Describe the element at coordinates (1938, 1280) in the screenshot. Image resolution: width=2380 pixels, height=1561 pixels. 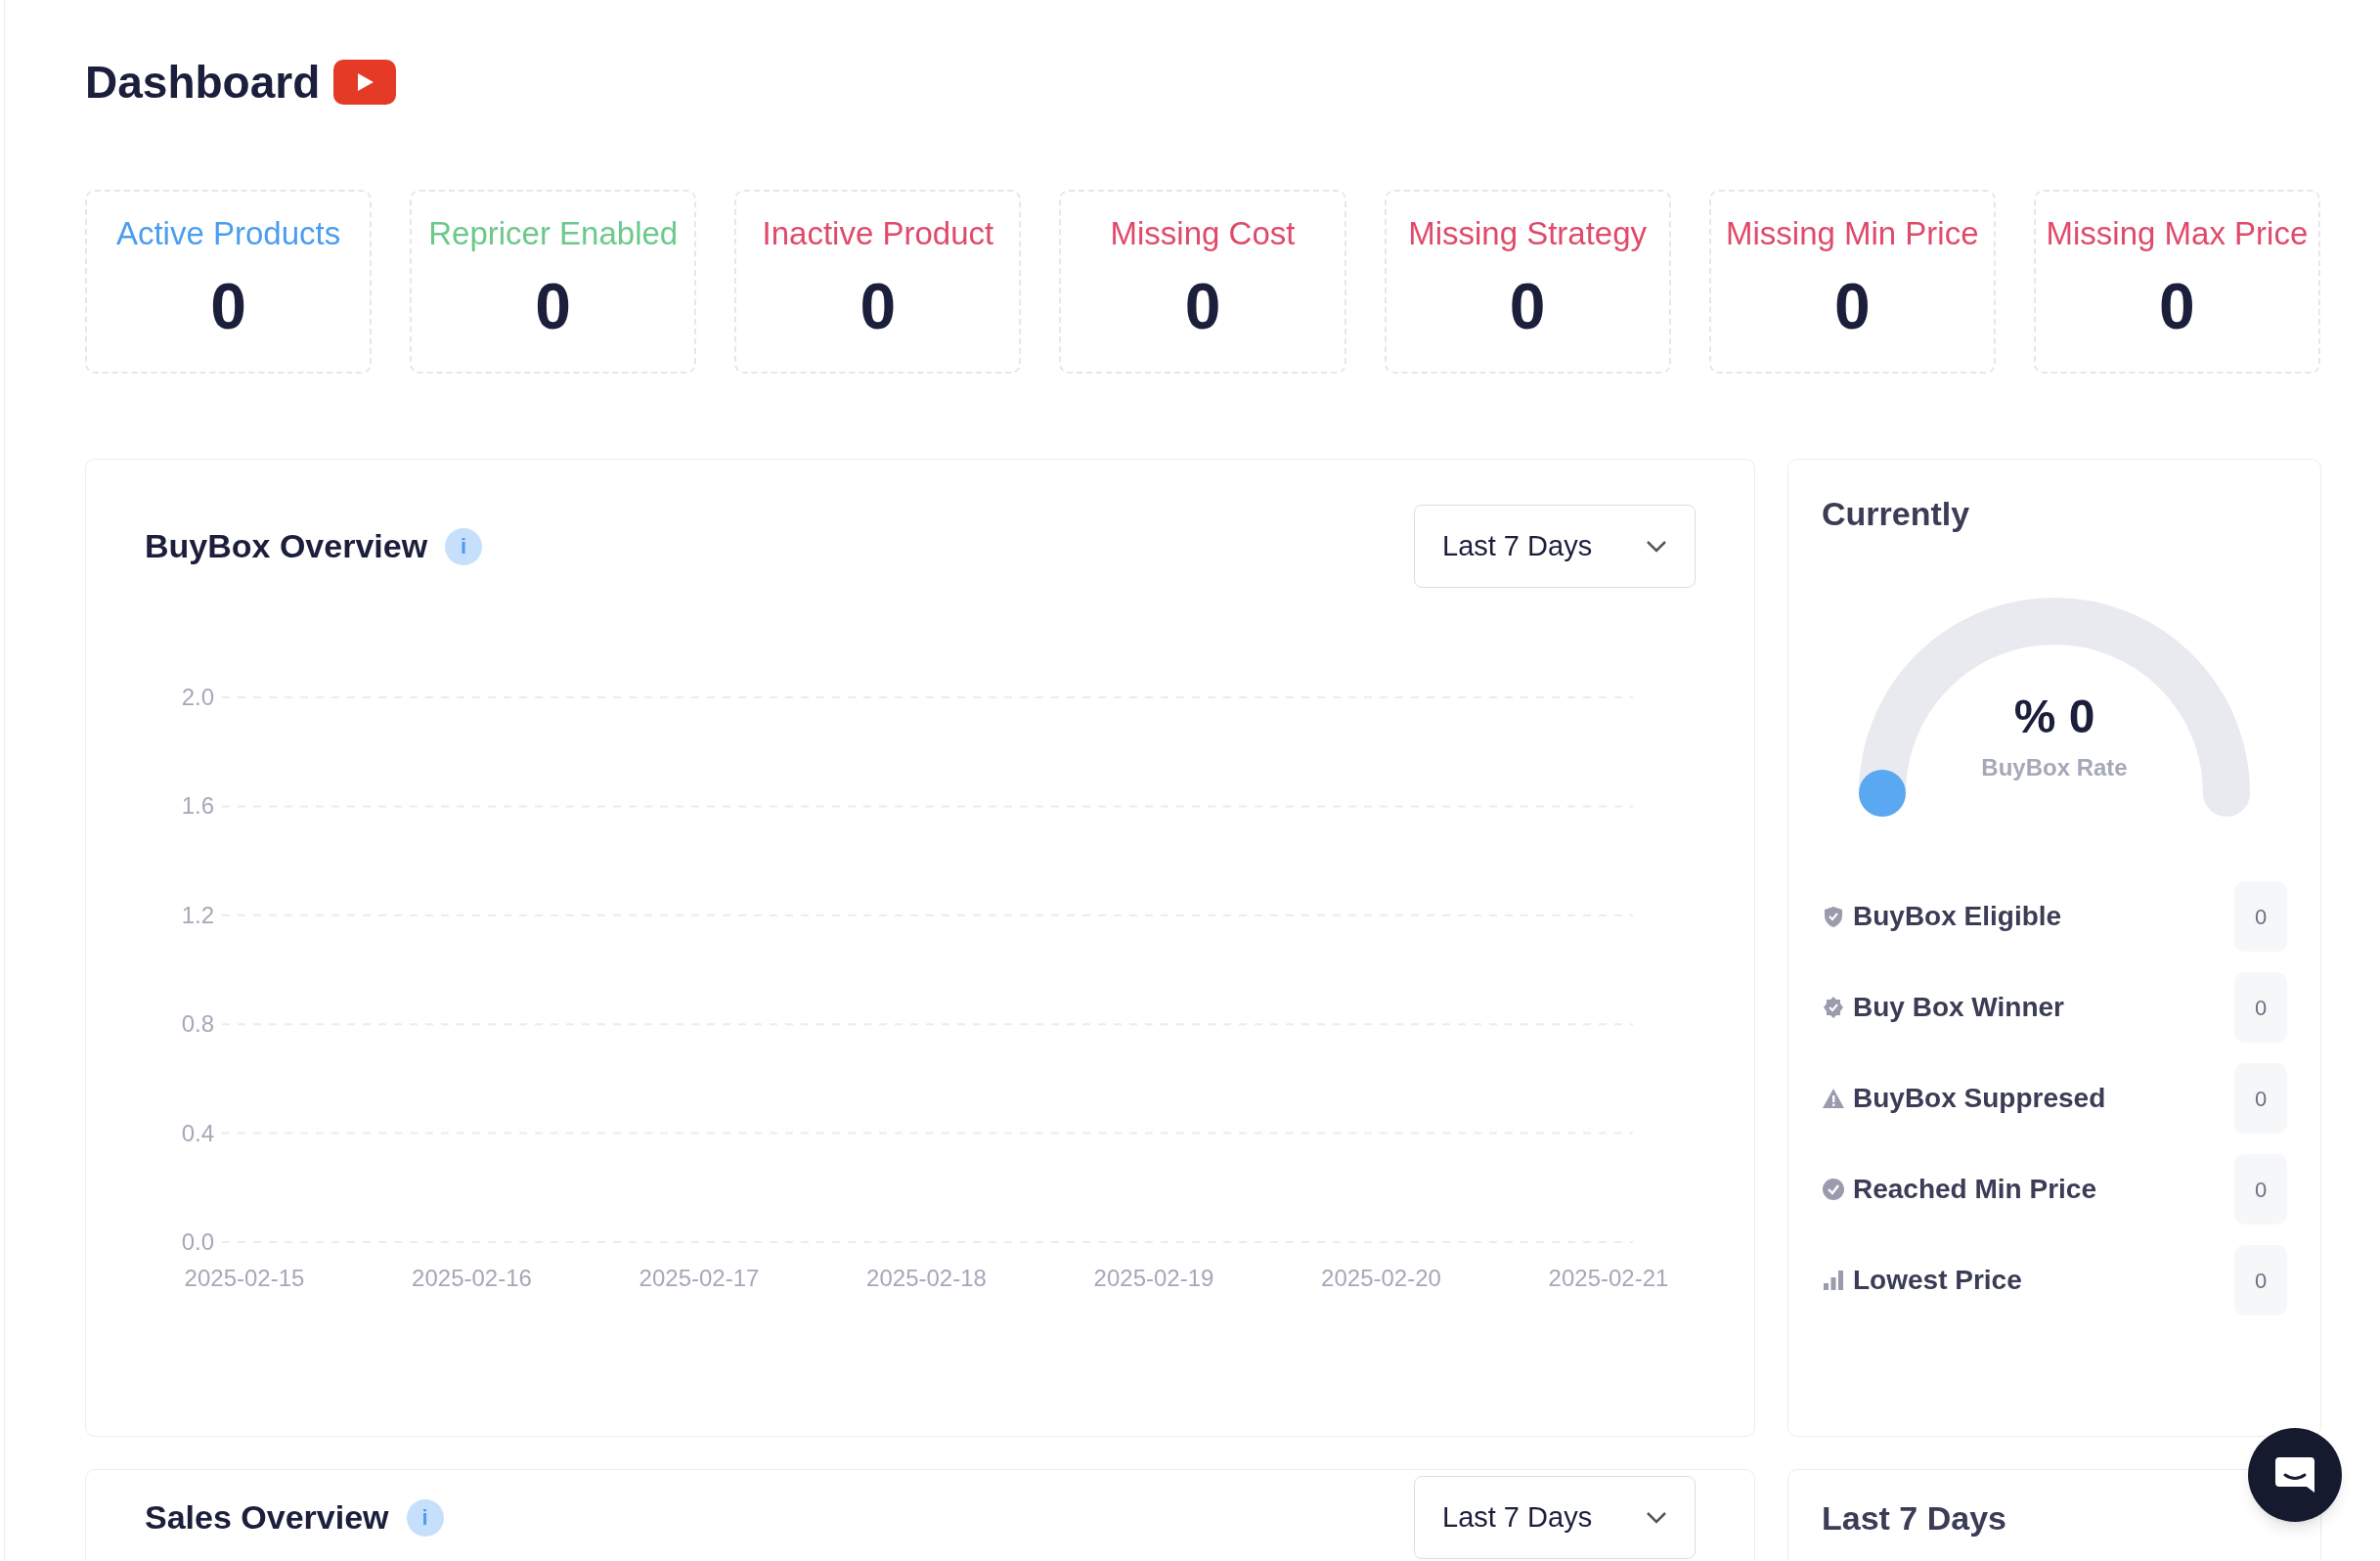
I see `status-label: Lowest Price` at that location.